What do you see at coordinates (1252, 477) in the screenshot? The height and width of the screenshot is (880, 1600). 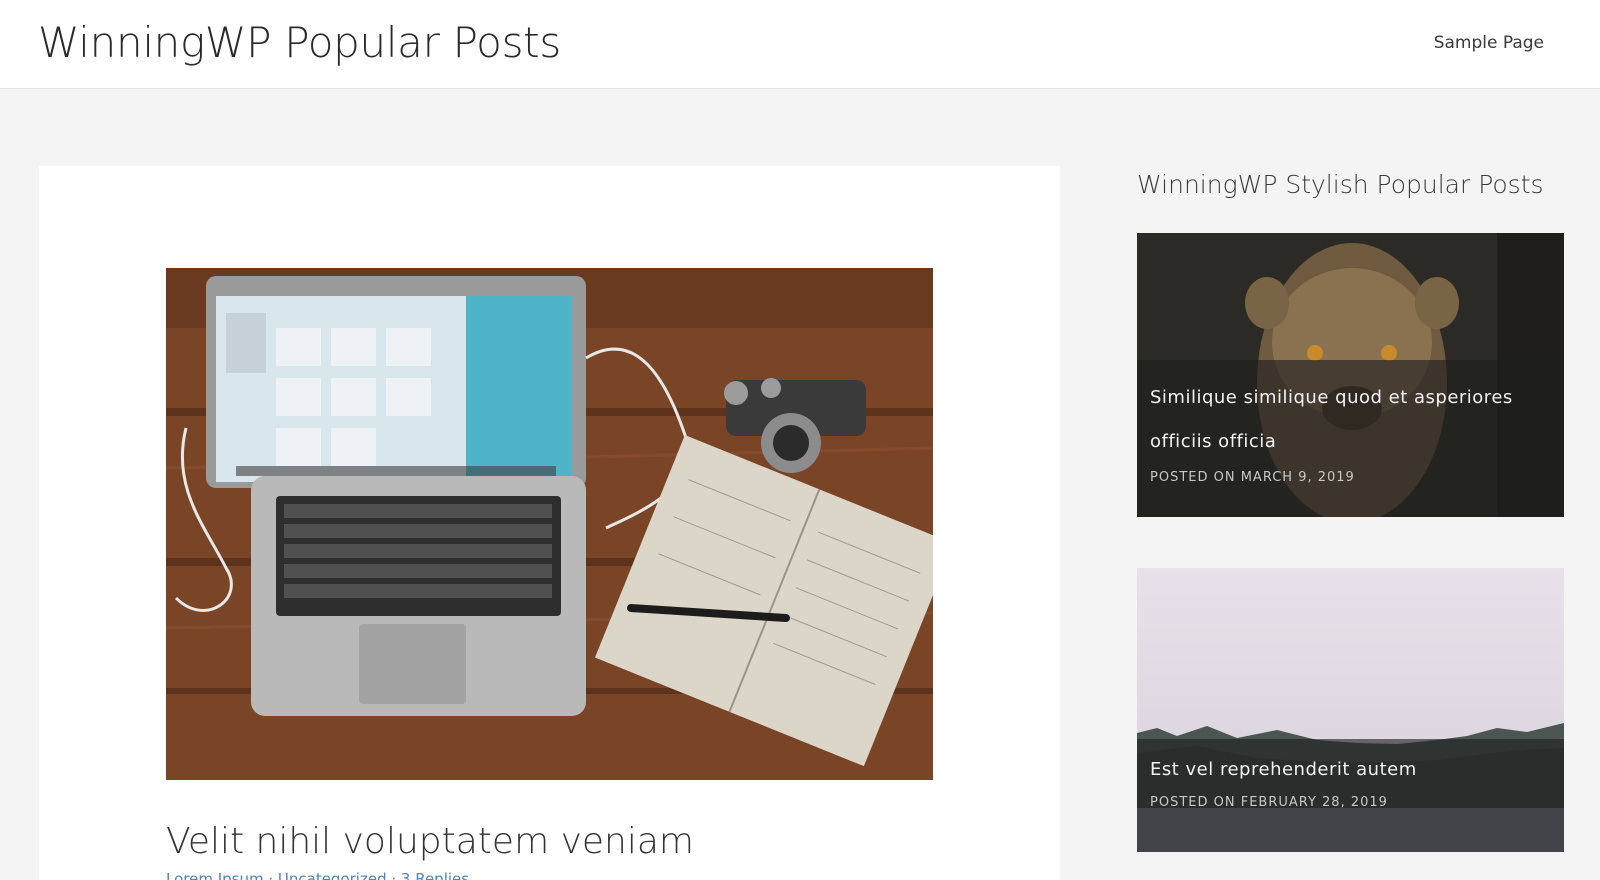 I see `popular-post-date: POSTED ON MARCH 9, 2019` at bounding box center [1252, 477].